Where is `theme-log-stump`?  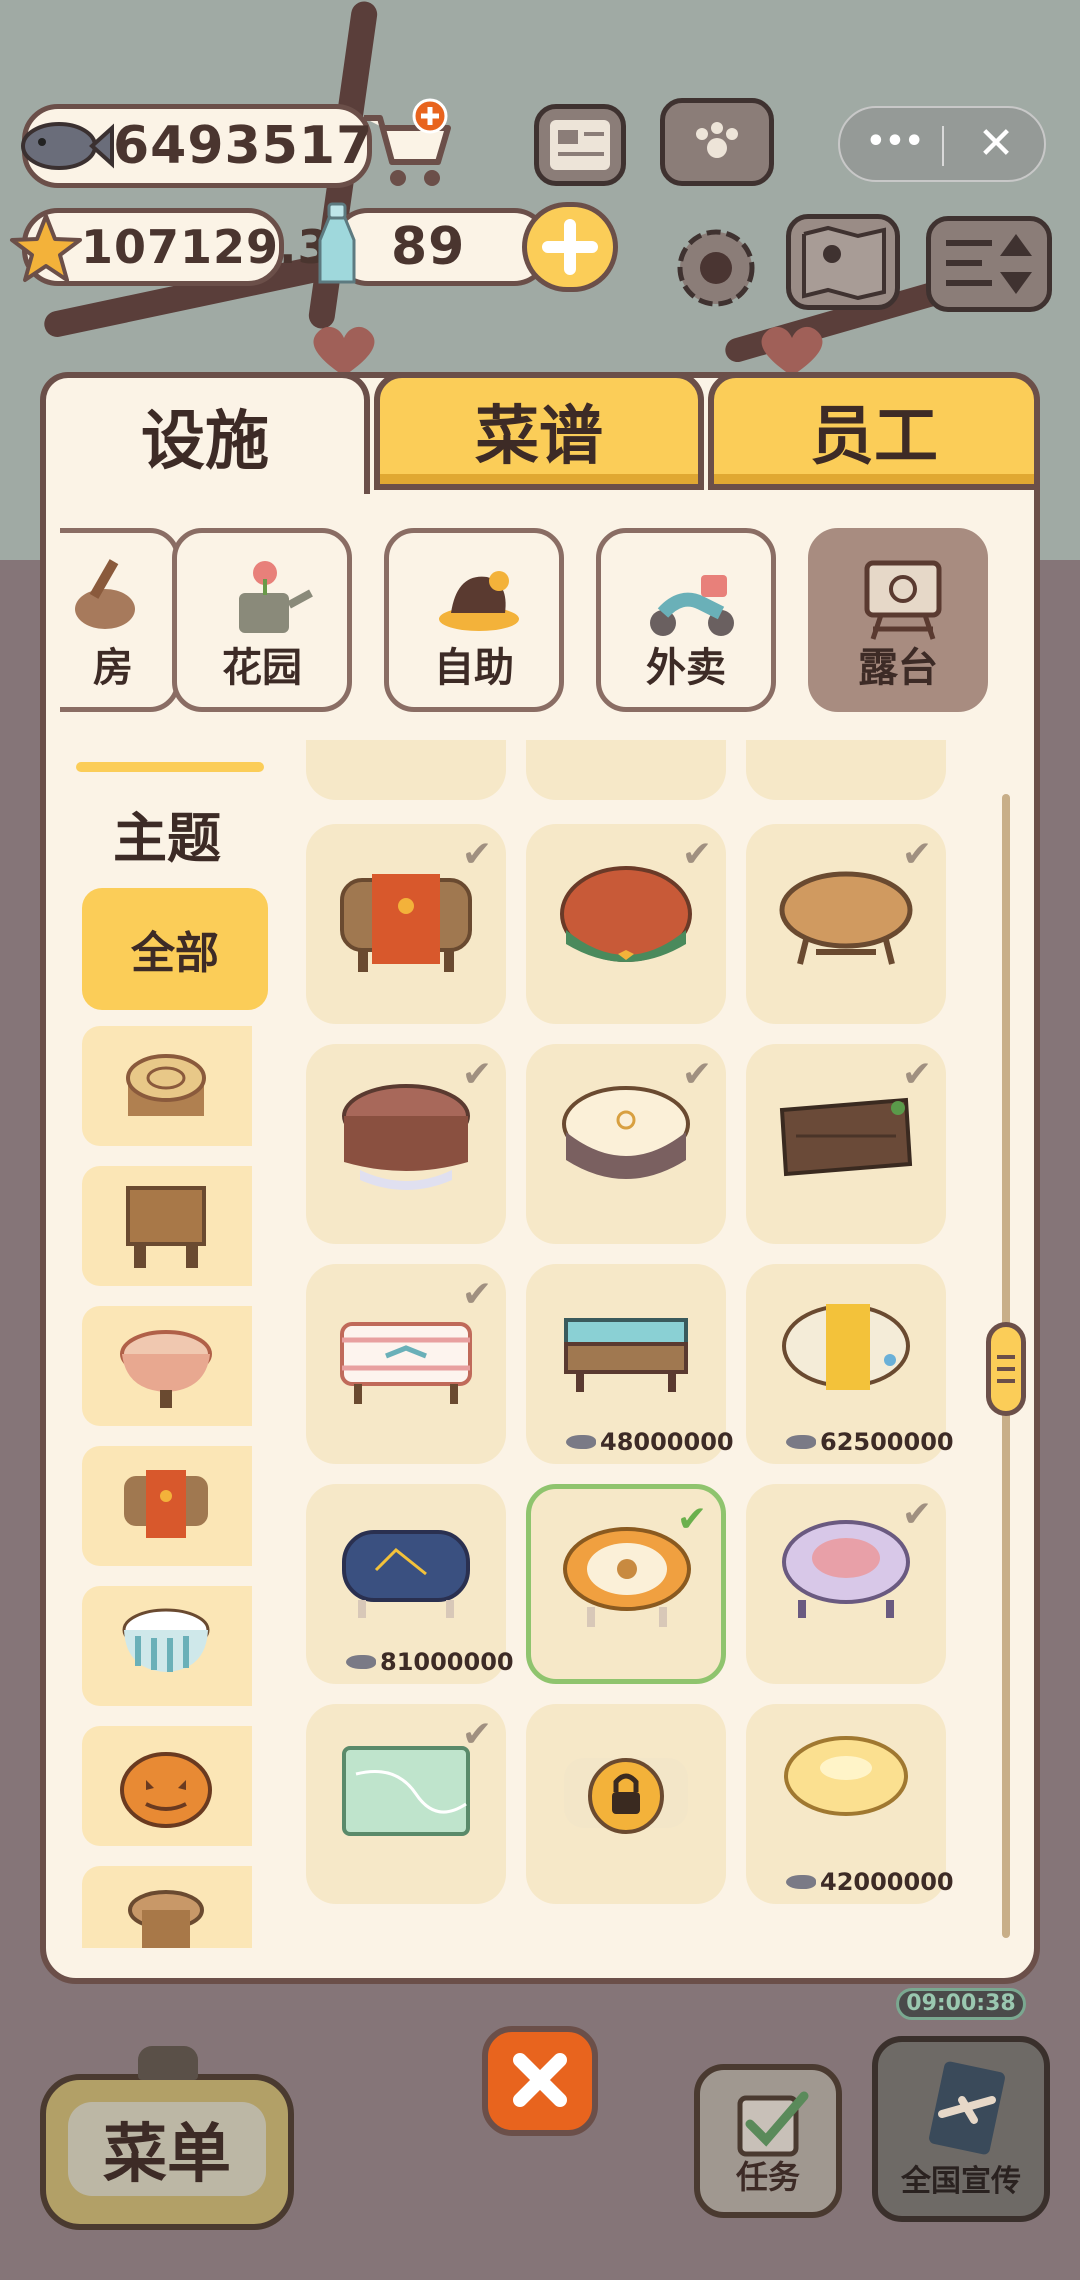
theme-log-stump is located at coordinates (167, 1086).